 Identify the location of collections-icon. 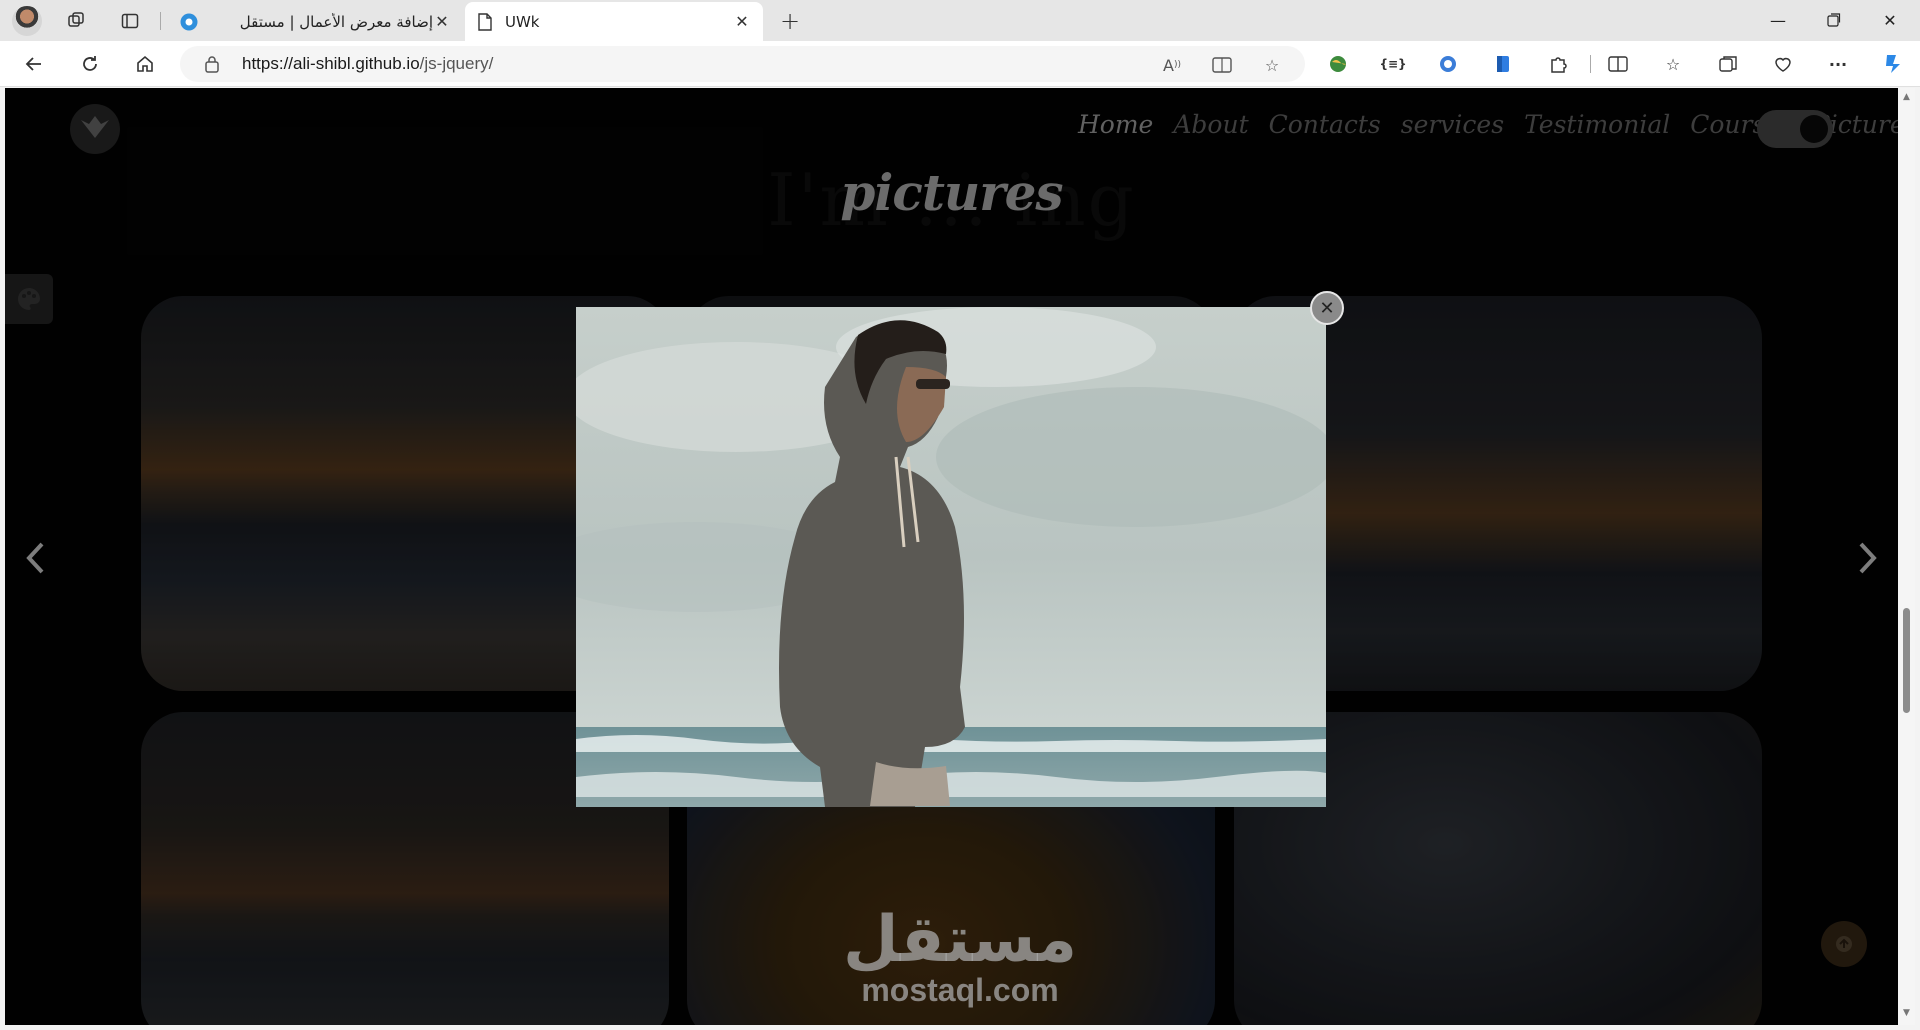
(1728, 64).